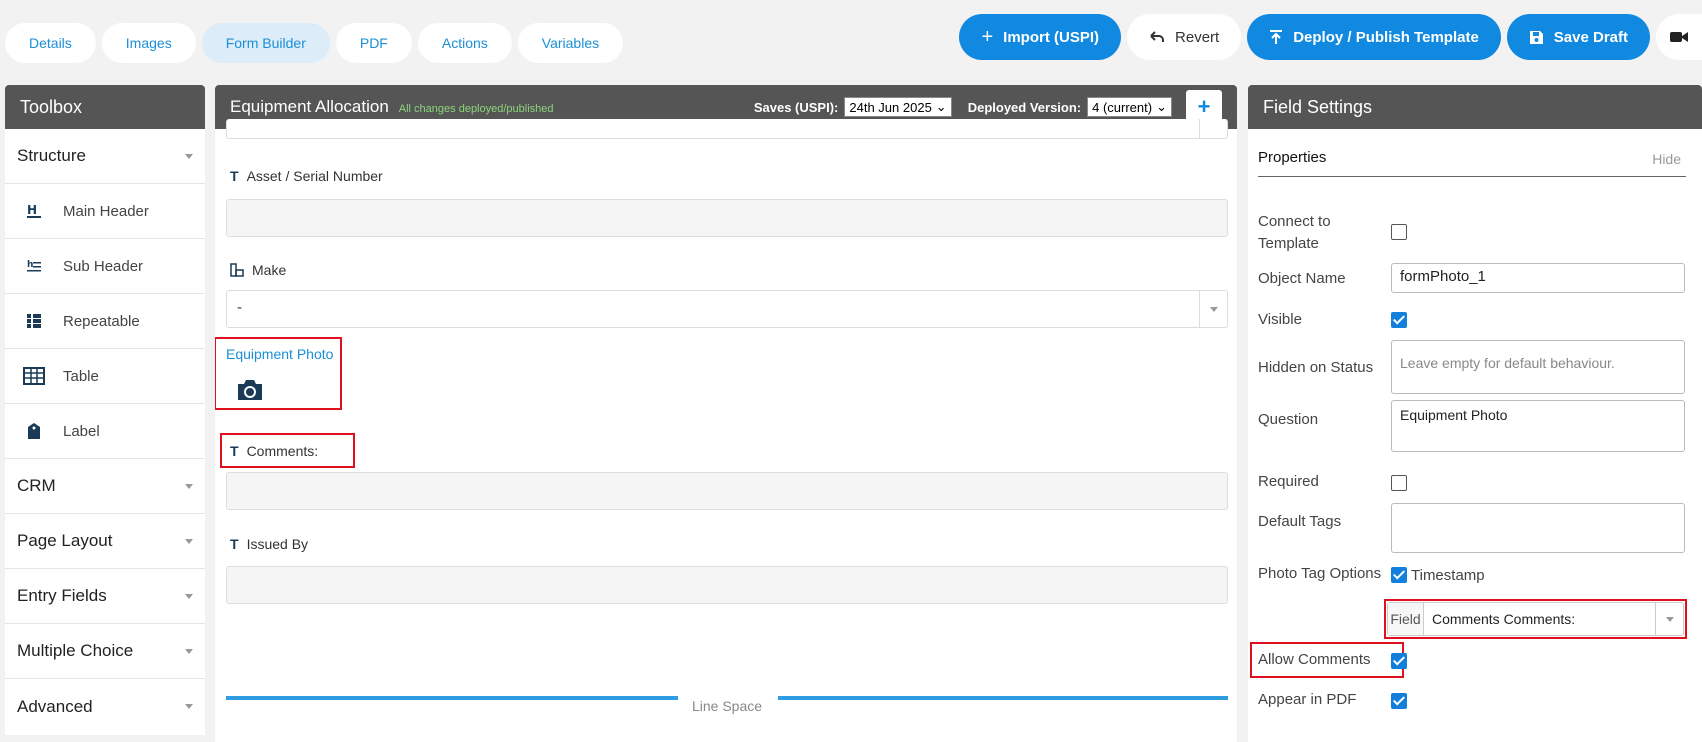  I want to click on item-label: Label, so click(81, 431).